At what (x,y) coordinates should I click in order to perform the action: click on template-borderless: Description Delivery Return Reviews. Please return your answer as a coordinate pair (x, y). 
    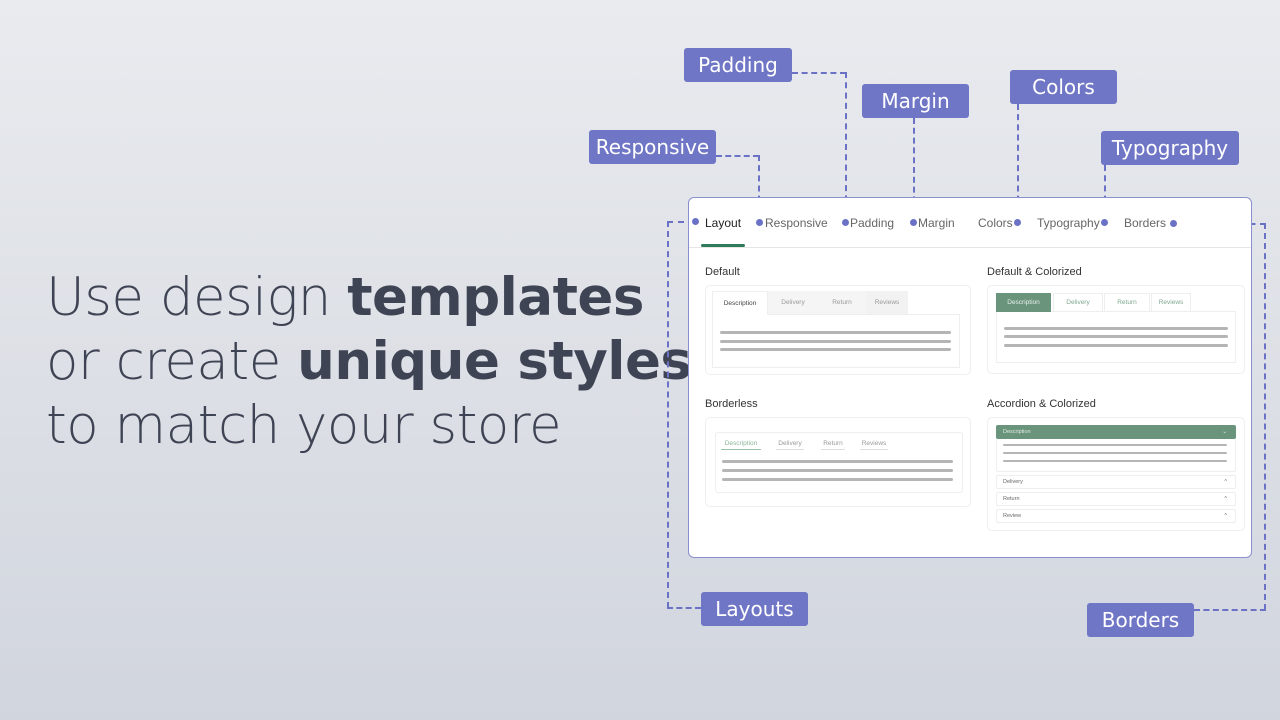
    Looking at the image, I should click on (838, 462).